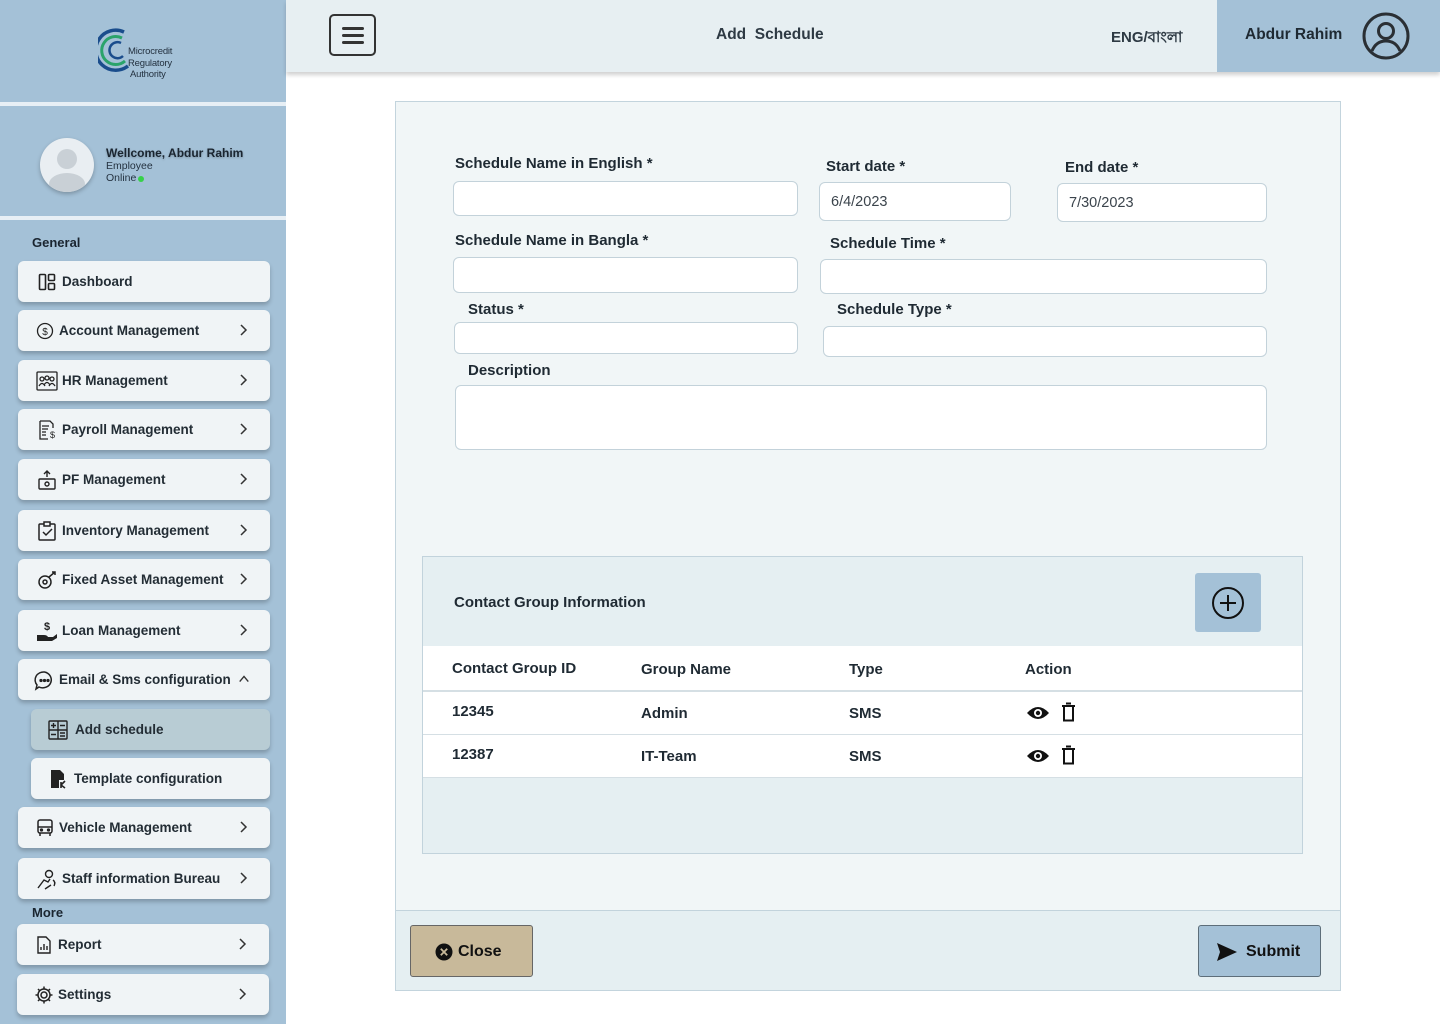 The width and height of the screenshot is (1440, 1024). What do you see at coordinates (58, 730) in the screenshot?
I see `schedule-icon` at bounding box center [58, 730].